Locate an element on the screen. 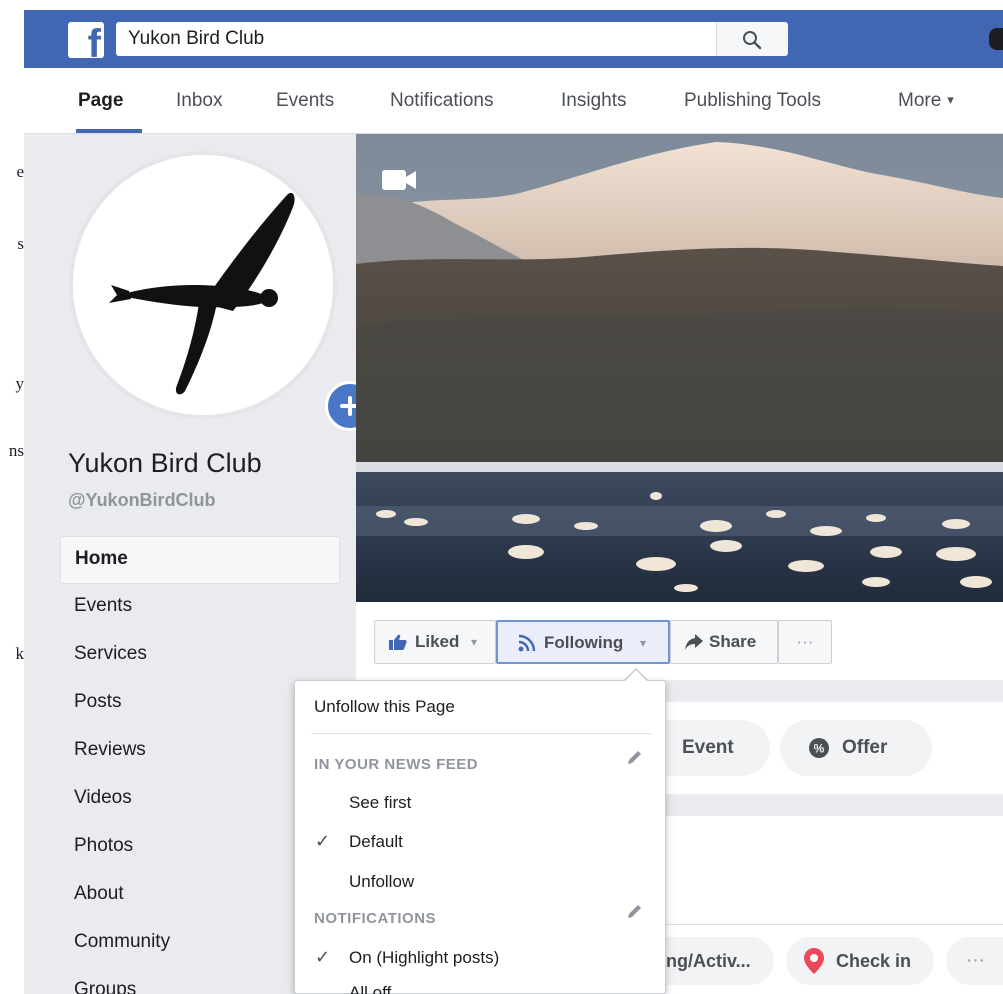 This screenshot has height=994, width=1003. bird-silhouette-icon is located at coordinates (202, 293).